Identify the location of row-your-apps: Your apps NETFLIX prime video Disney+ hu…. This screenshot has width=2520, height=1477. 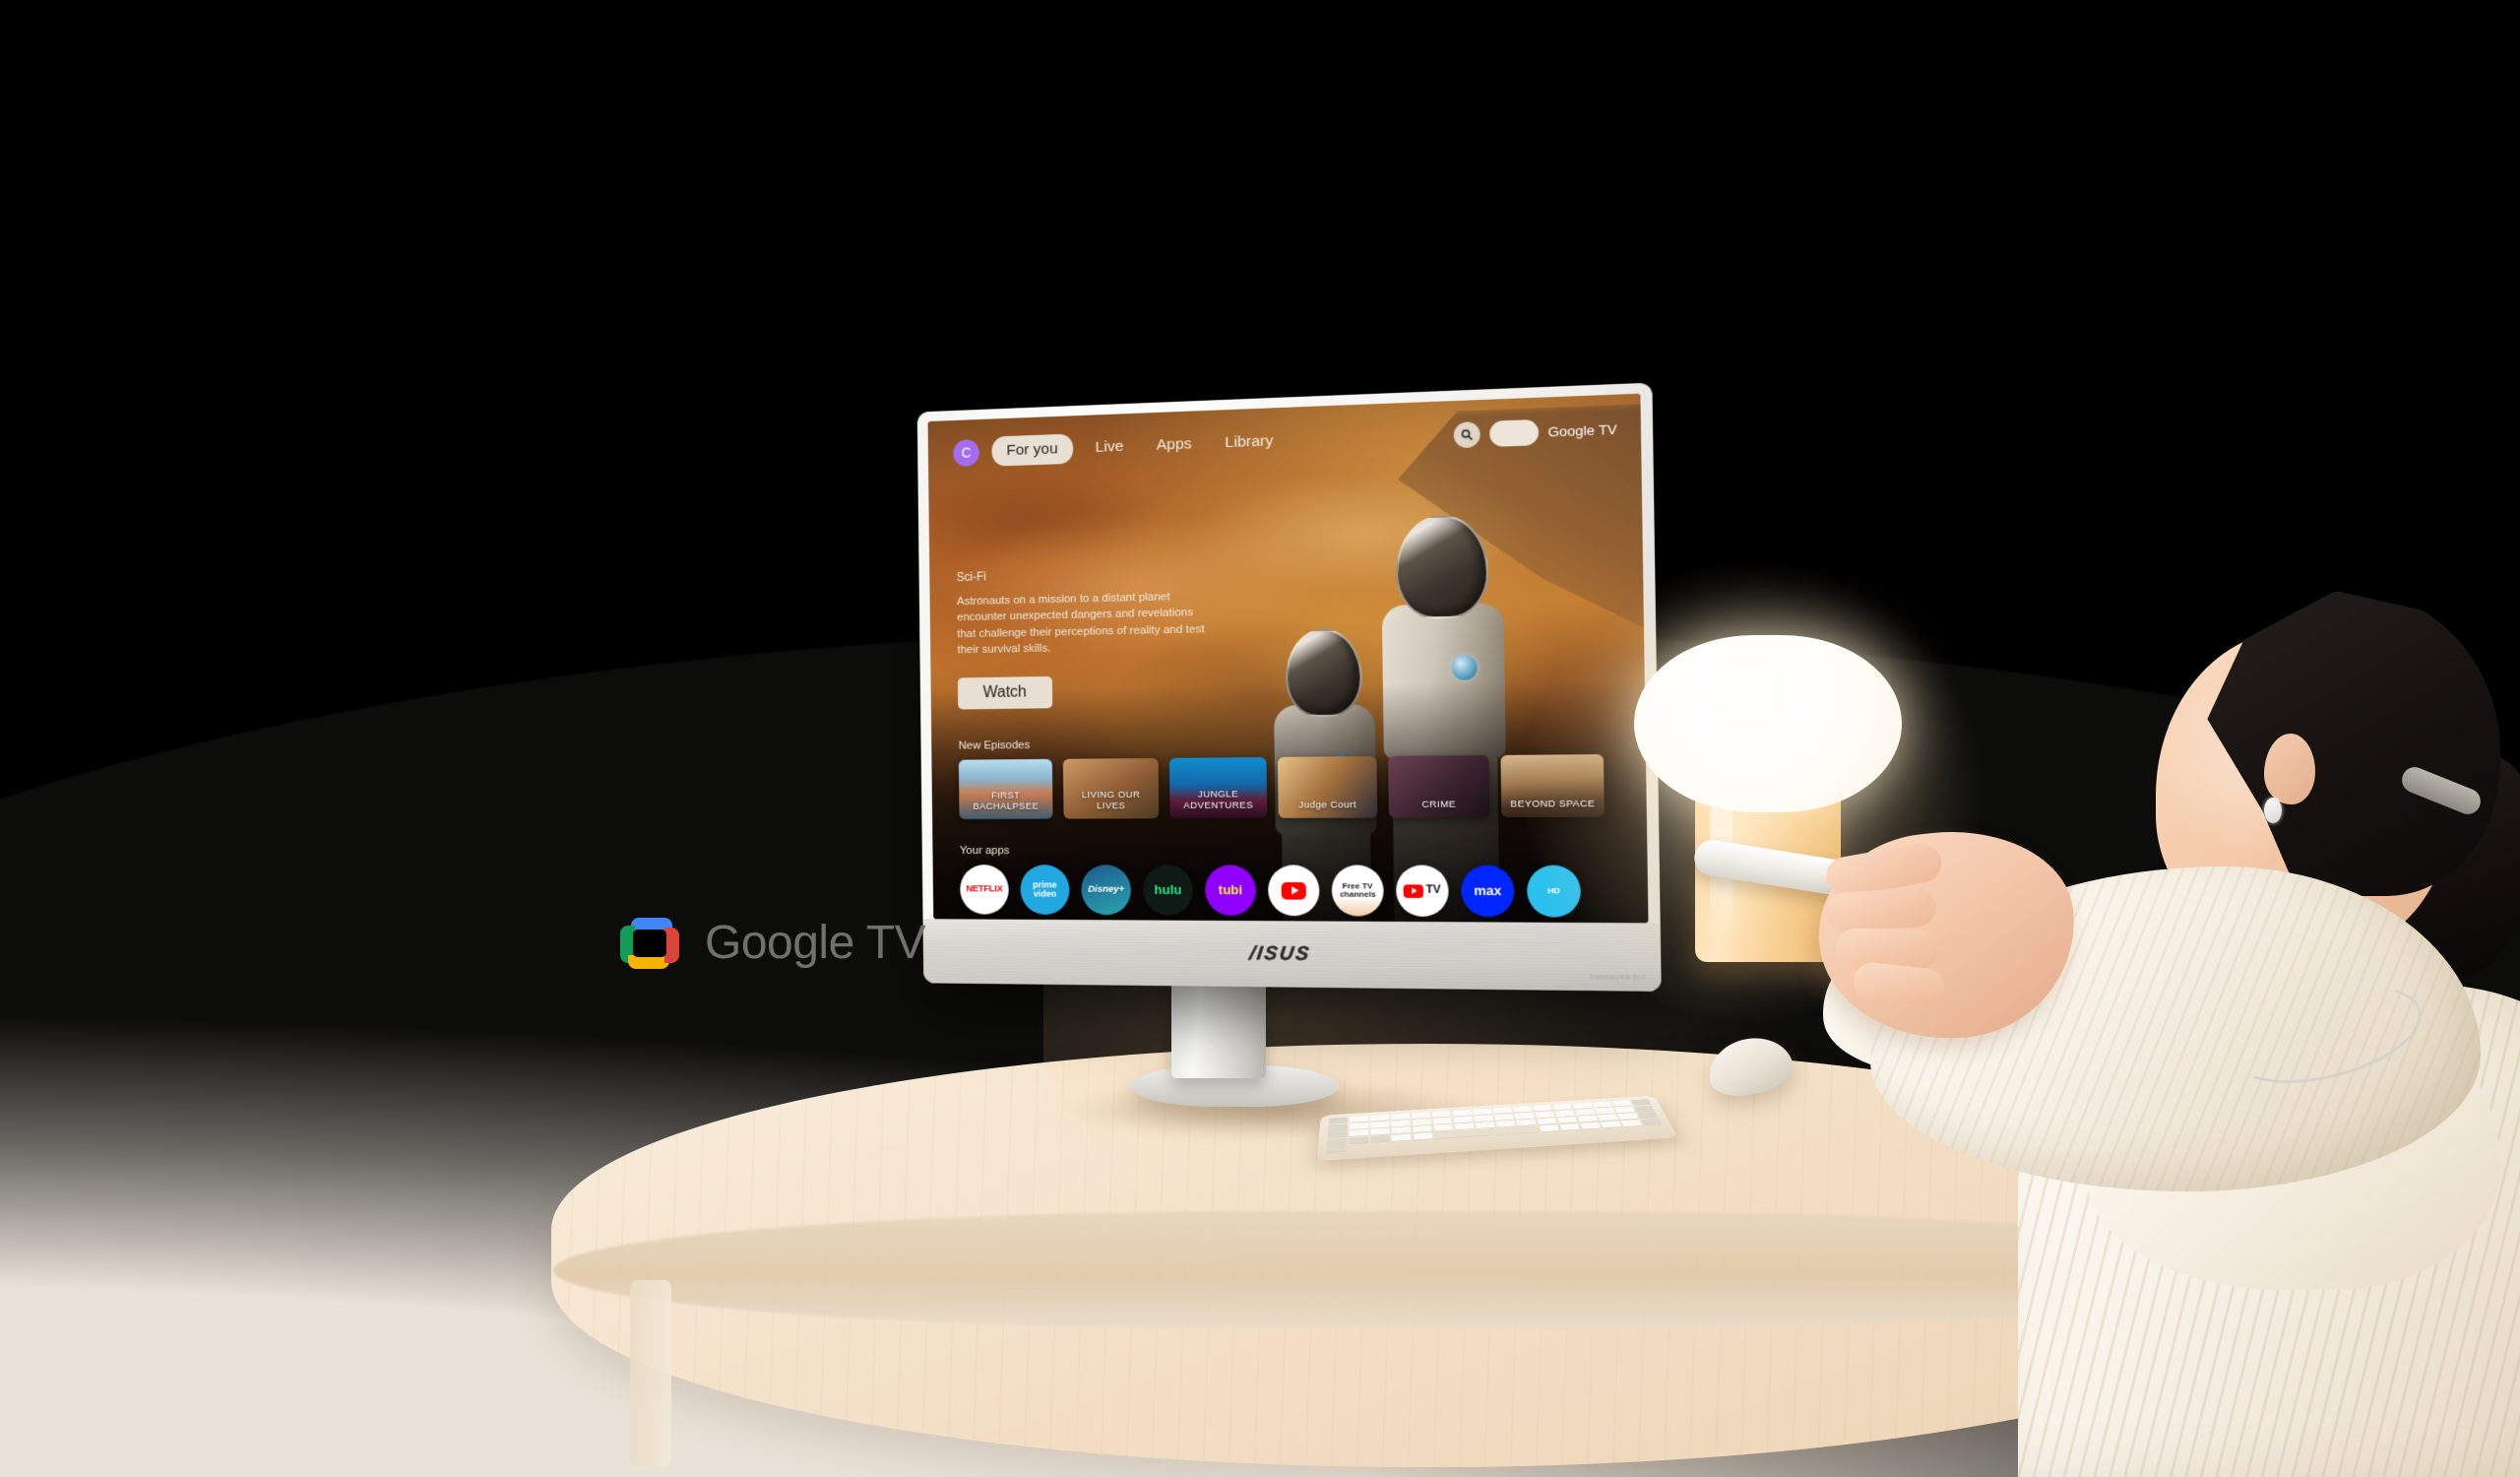
(1304, 881).